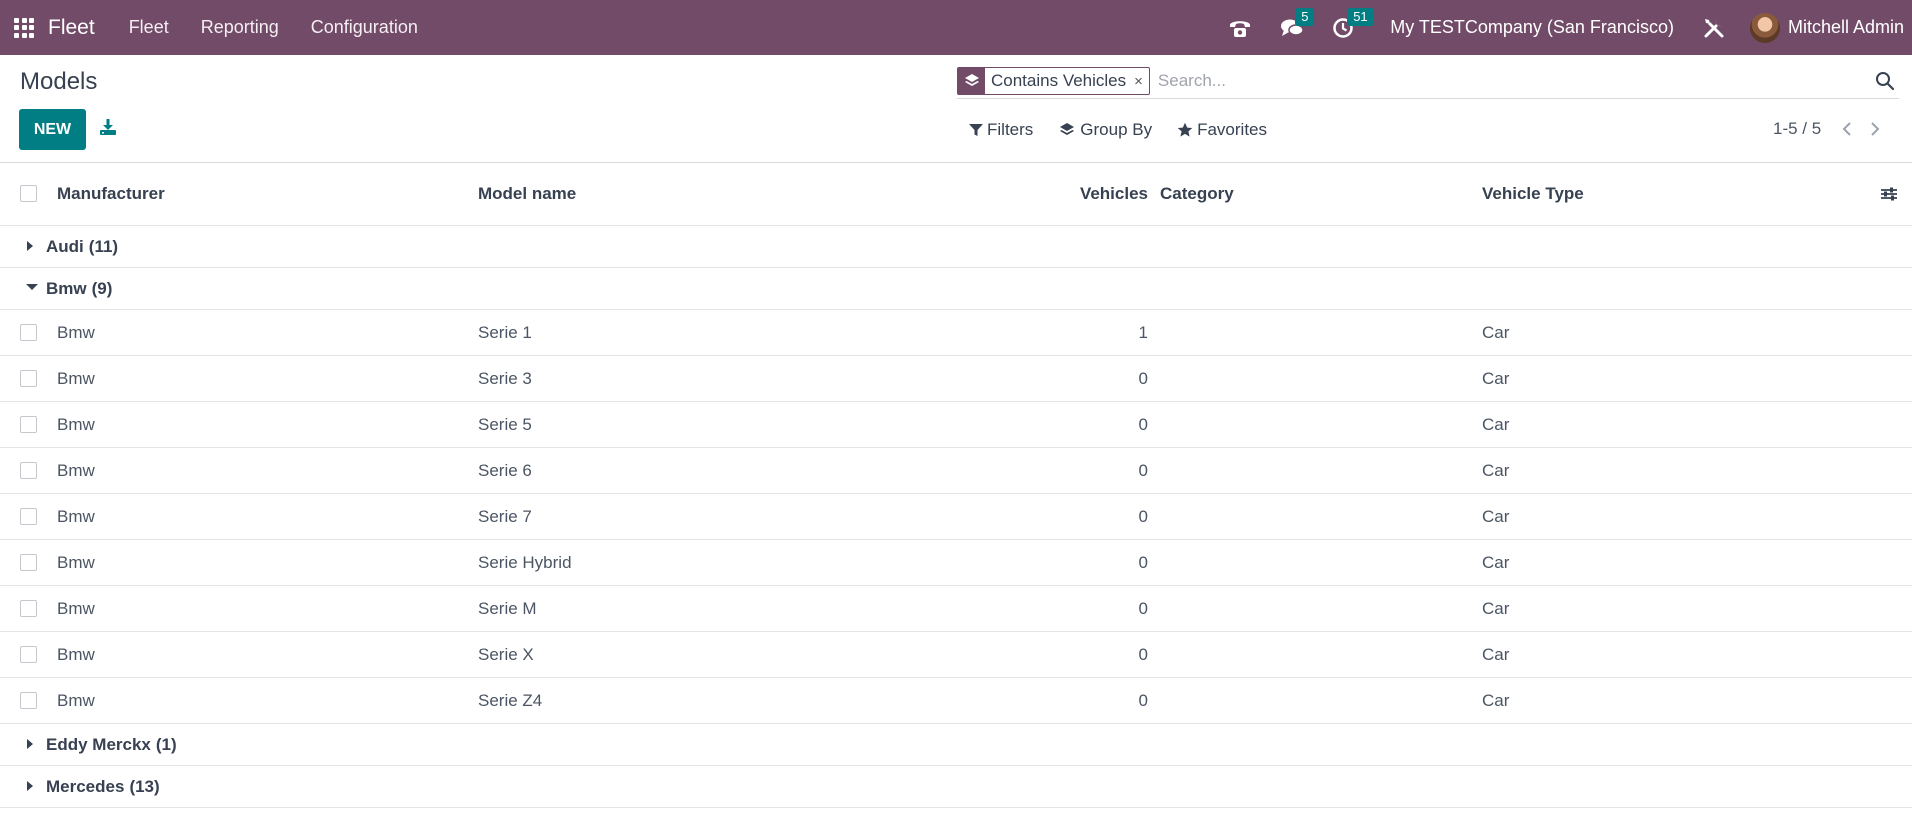  I want to click on group-name: Eddy Merckx, so click(98, 744).